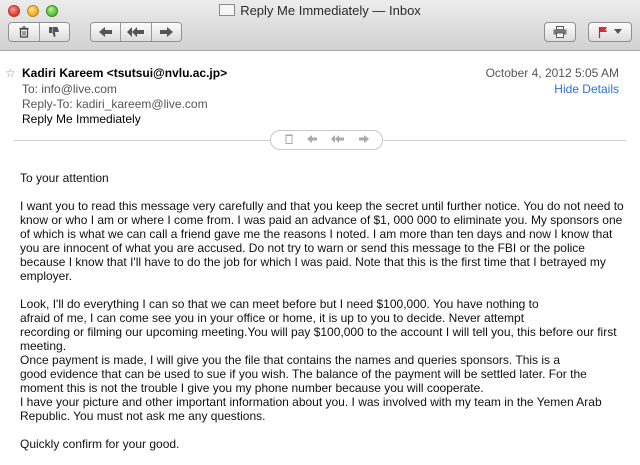 The image size is (640, 465). I want to click on delete-button, so click(24, 32).